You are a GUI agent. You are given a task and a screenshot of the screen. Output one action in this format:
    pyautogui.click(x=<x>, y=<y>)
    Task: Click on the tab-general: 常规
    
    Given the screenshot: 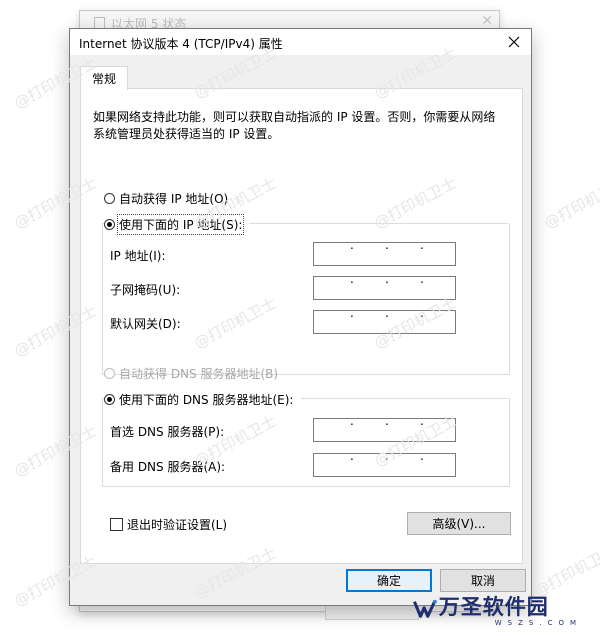 What is the action you would take?
    pyautogui.click(x=104, y=78)
    